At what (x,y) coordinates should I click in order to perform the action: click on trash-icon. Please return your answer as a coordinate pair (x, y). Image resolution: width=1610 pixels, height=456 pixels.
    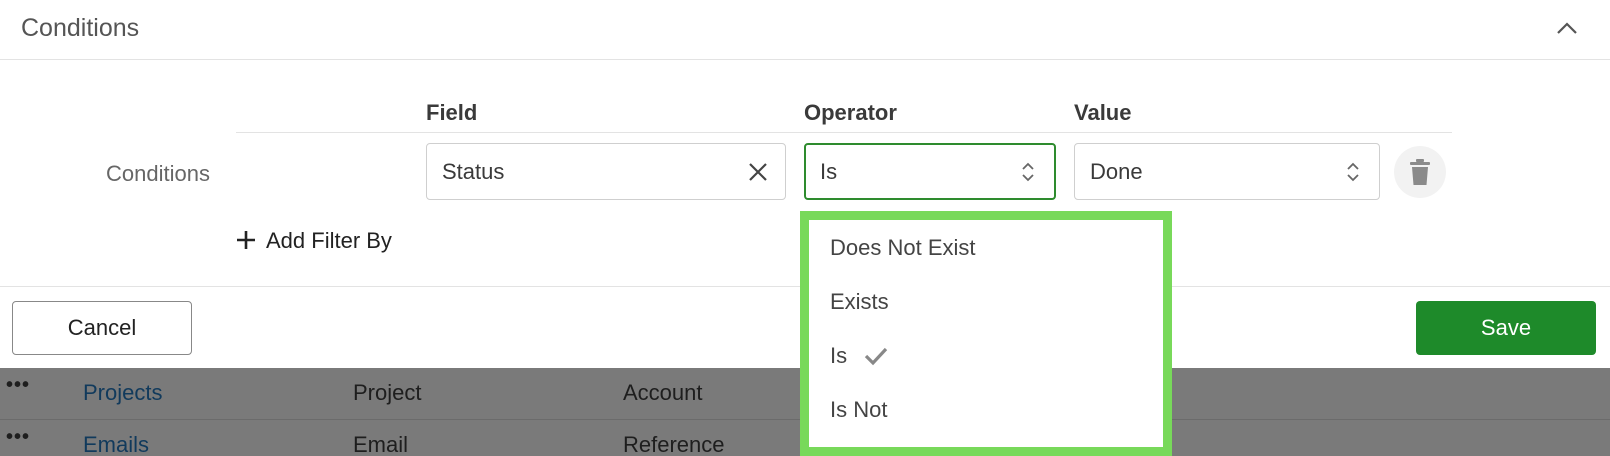
    Looking at the image, I should click on (1420, 172).